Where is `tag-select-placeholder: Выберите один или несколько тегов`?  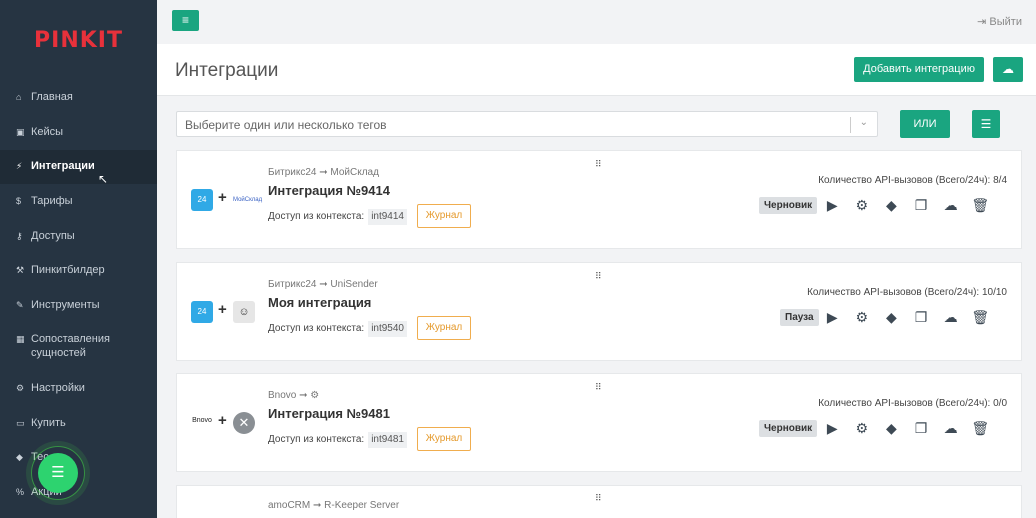
tag-select-placeholder: Выберите один или несколько тегов is located at coordinates (286, 125).